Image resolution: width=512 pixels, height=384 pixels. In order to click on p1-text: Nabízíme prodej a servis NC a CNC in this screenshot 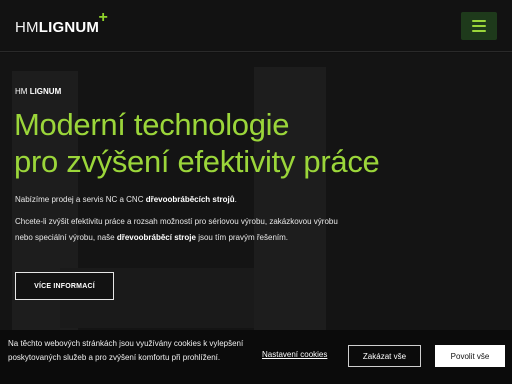, I will do `click(80, 199)`.